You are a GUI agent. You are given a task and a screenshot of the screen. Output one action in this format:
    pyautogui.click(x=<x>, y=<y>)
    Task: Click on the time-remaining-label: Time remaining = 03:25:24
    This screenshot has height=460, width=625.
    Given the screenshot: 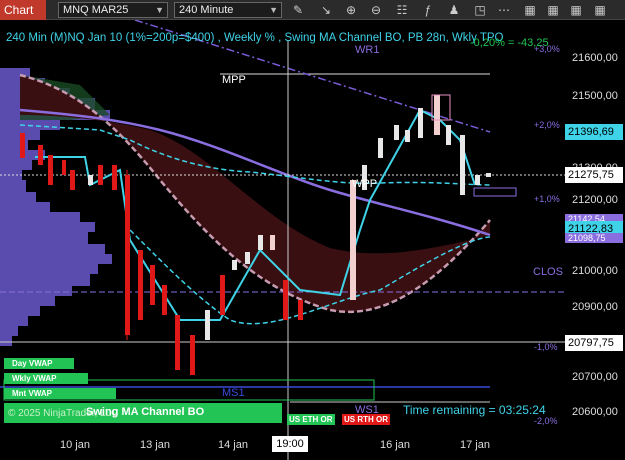 What is the action you would take?
    pyautogui.click(x=474, y=410)
    